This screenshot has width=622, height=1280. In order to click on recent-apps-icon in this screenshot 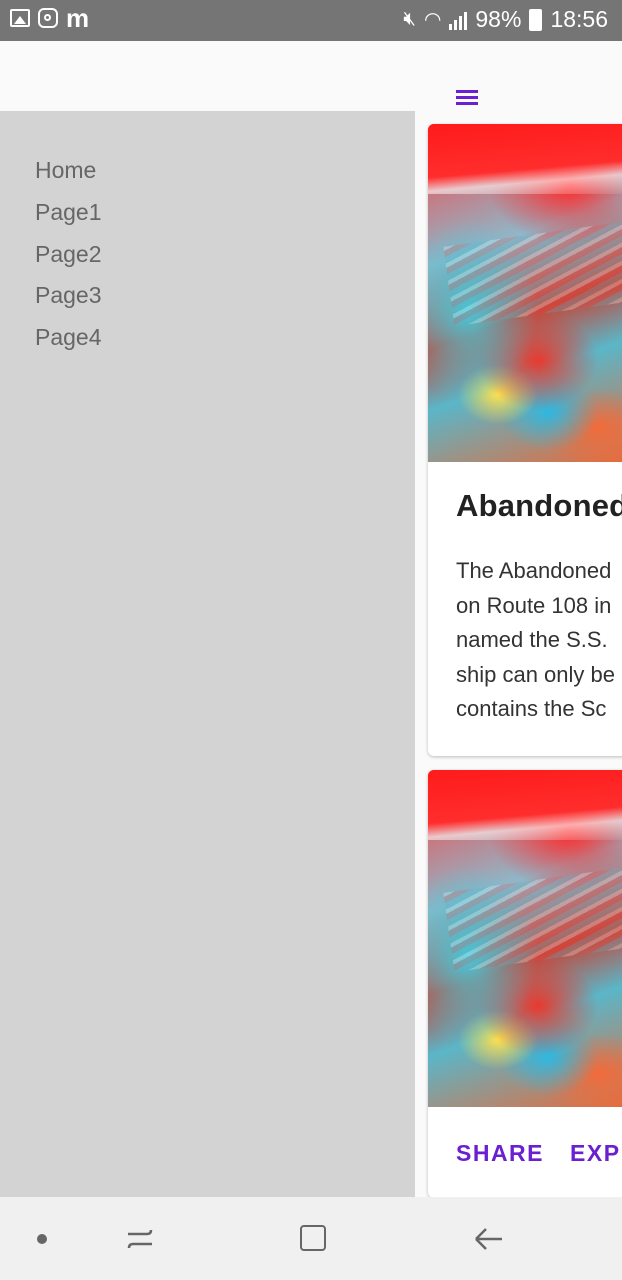, I will do `click(140, 1239)`.